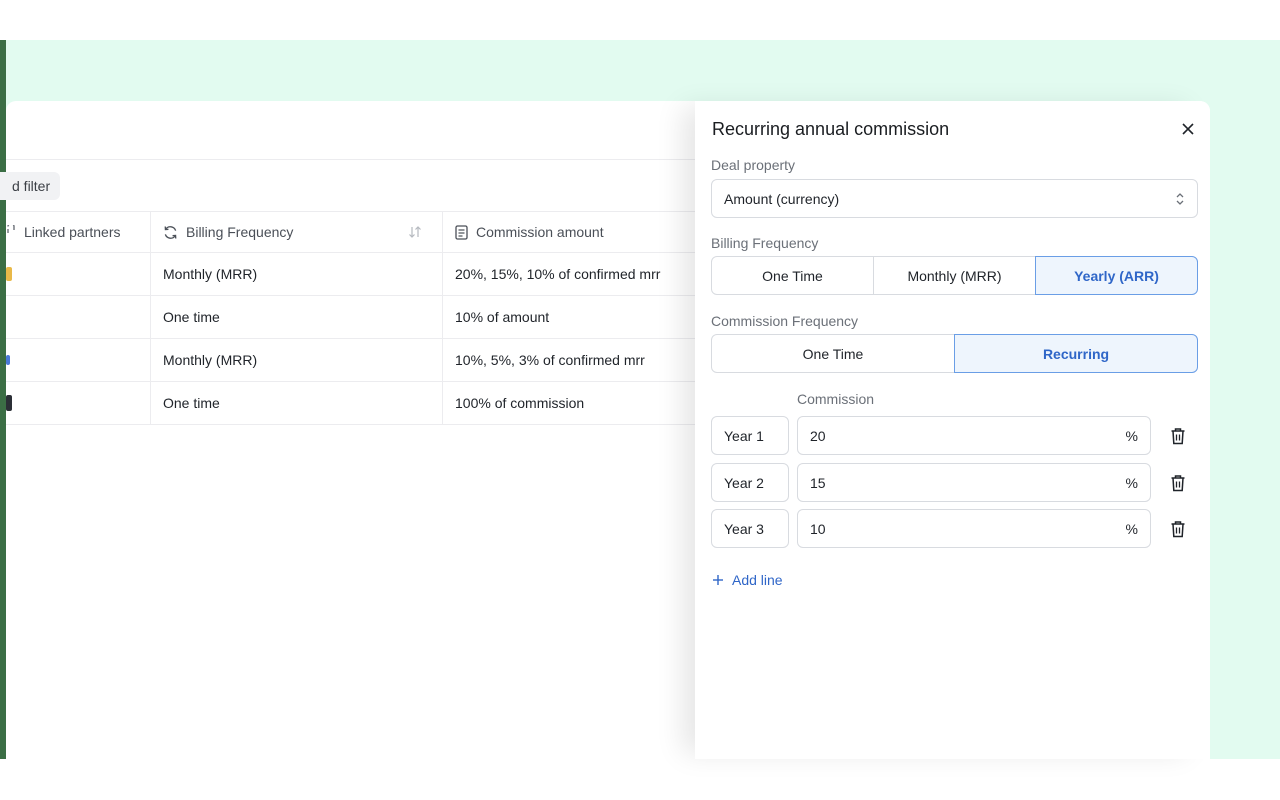 The image size is (1280, 800). What do you see at coordinates (72, 232) in the screenshot?
I see `column-label: Linked partners` at bounding box center [72, 232].